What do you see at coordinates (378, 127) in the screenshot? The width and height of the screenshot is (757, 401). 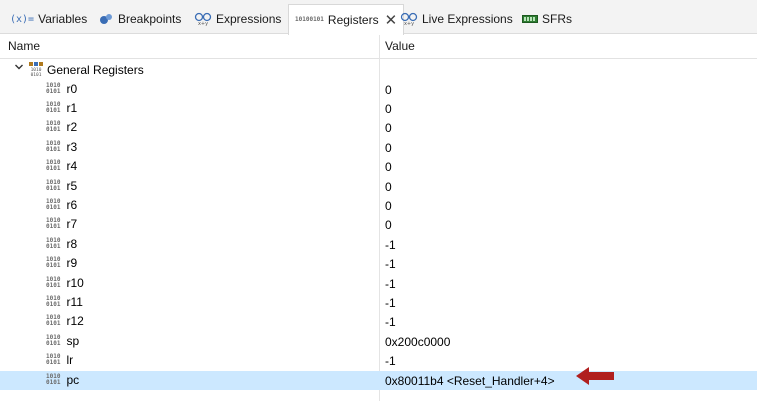 I see `register-row: 1010 0101 r2 0` at bounding box center [378, 127].